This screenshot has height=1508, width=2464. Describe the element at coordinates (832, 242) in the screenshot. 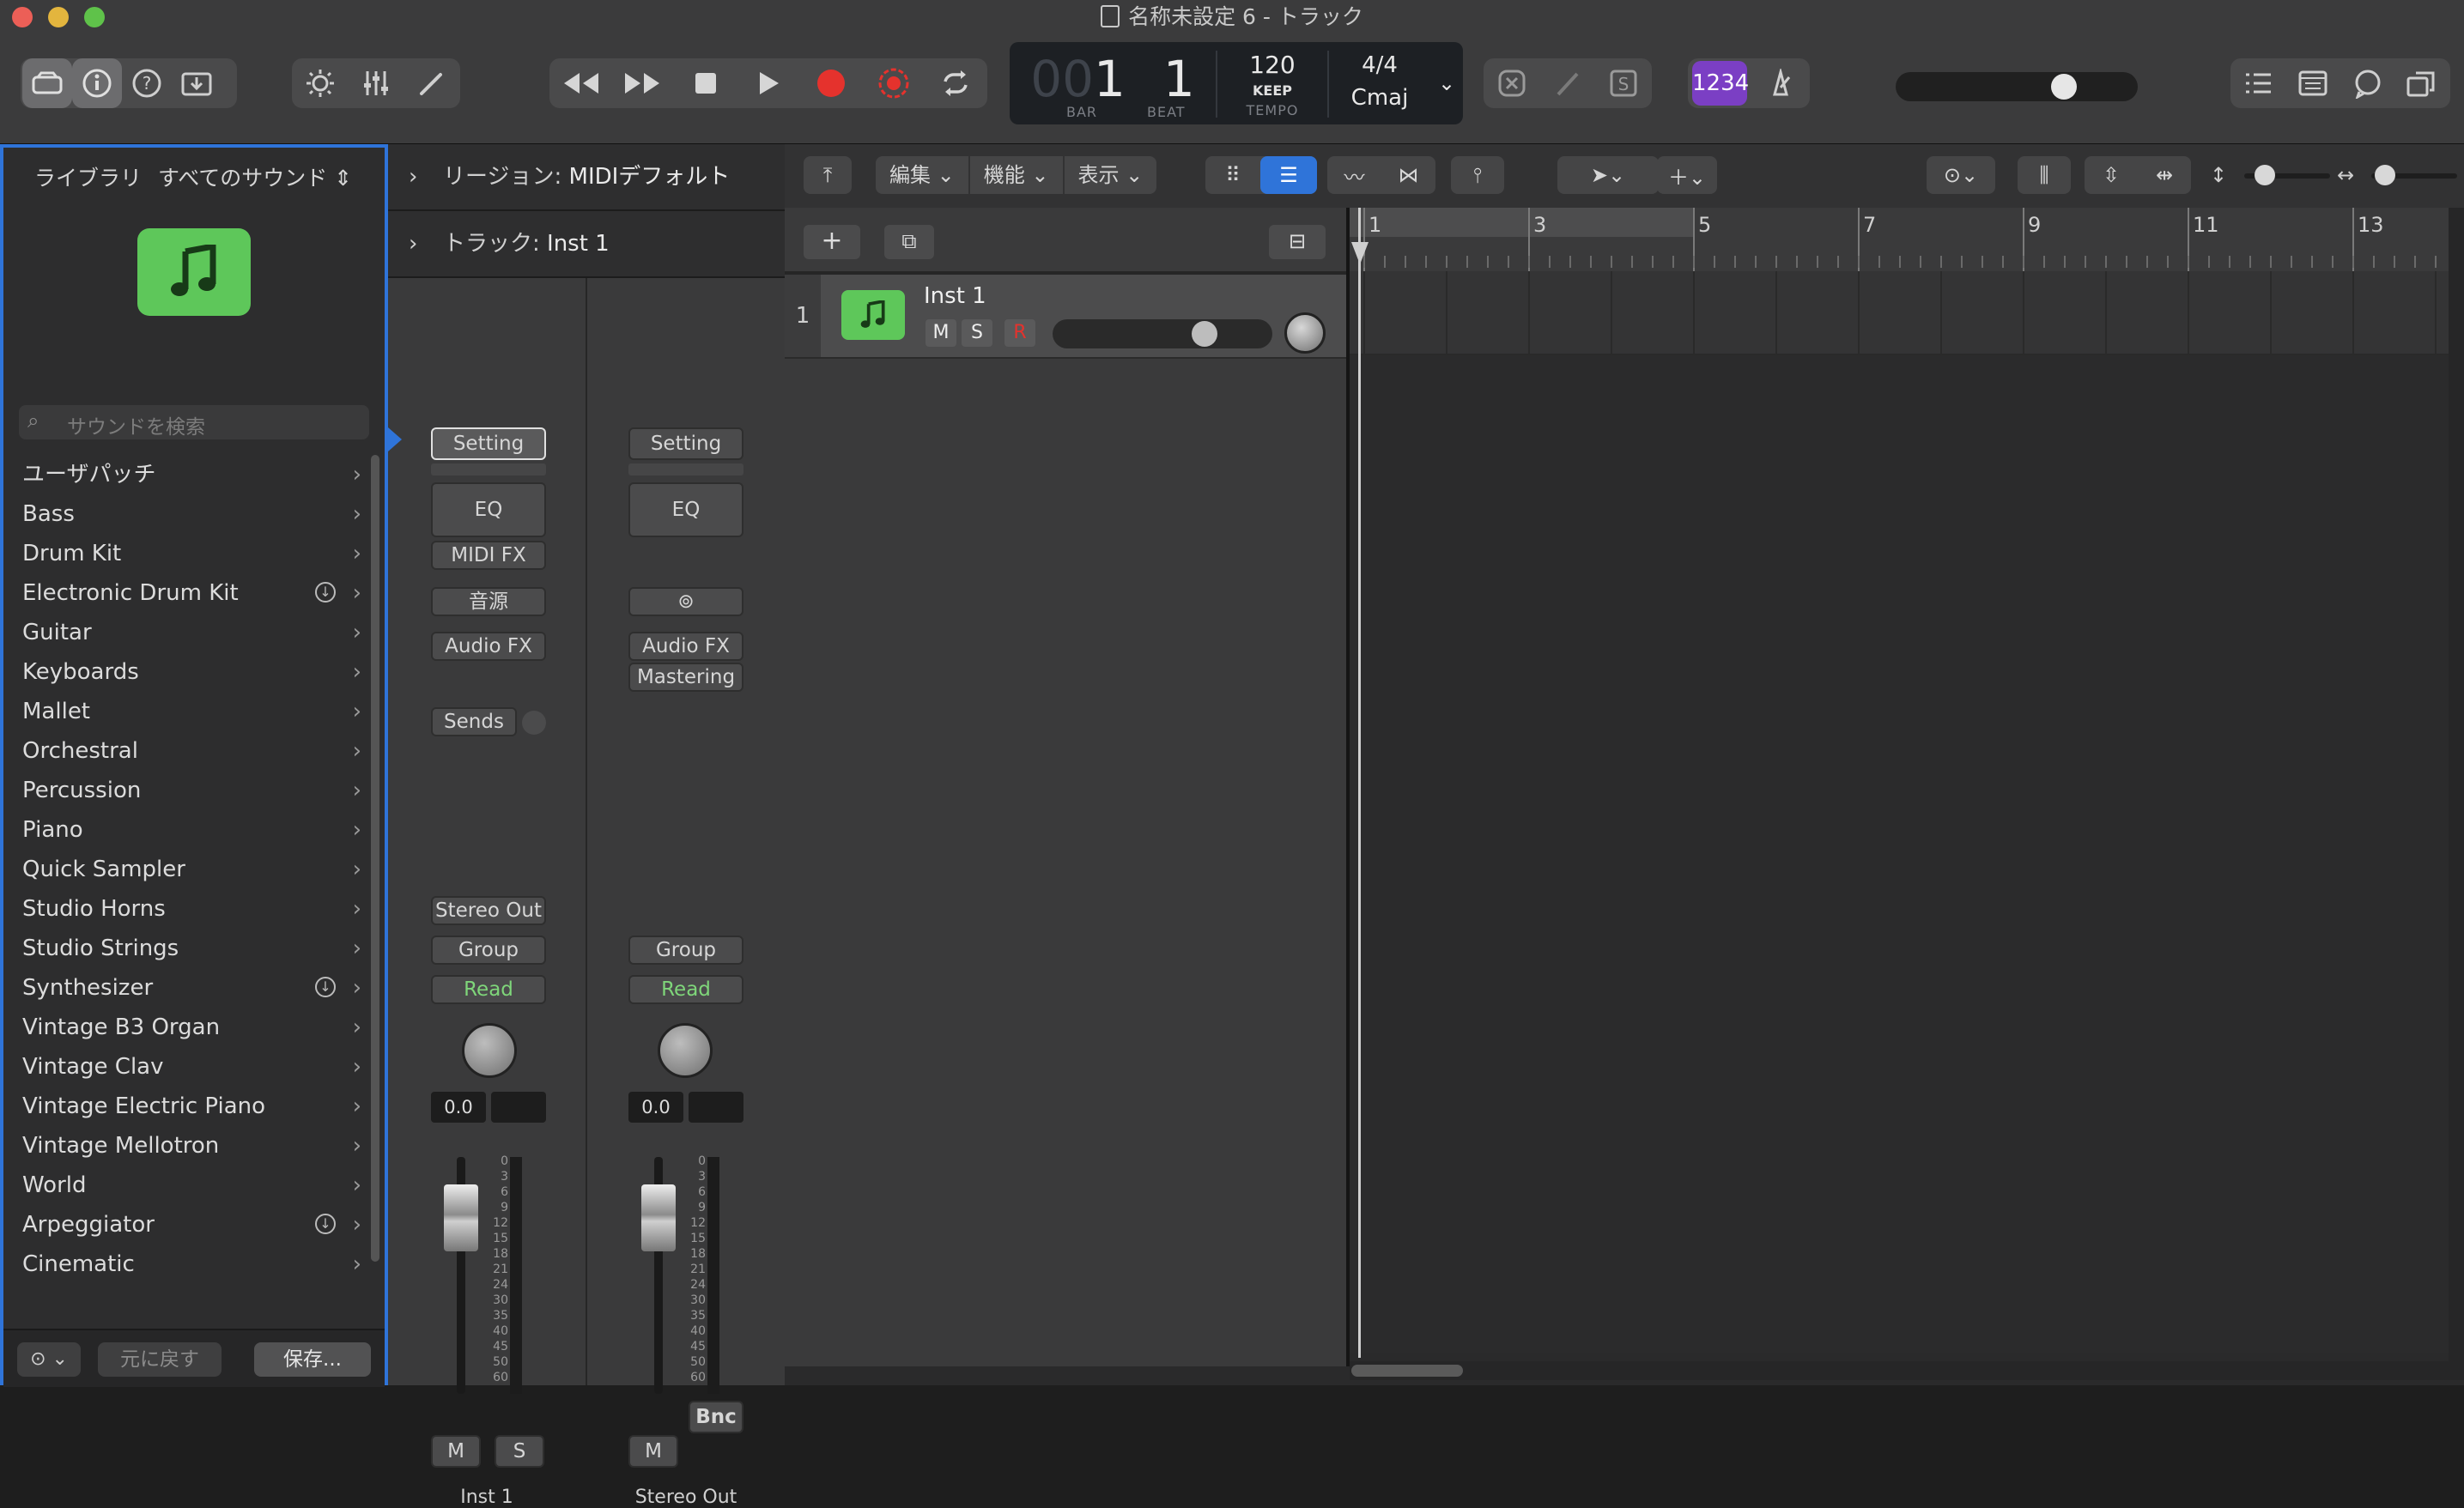

I see `add-track-button: +` at that location.